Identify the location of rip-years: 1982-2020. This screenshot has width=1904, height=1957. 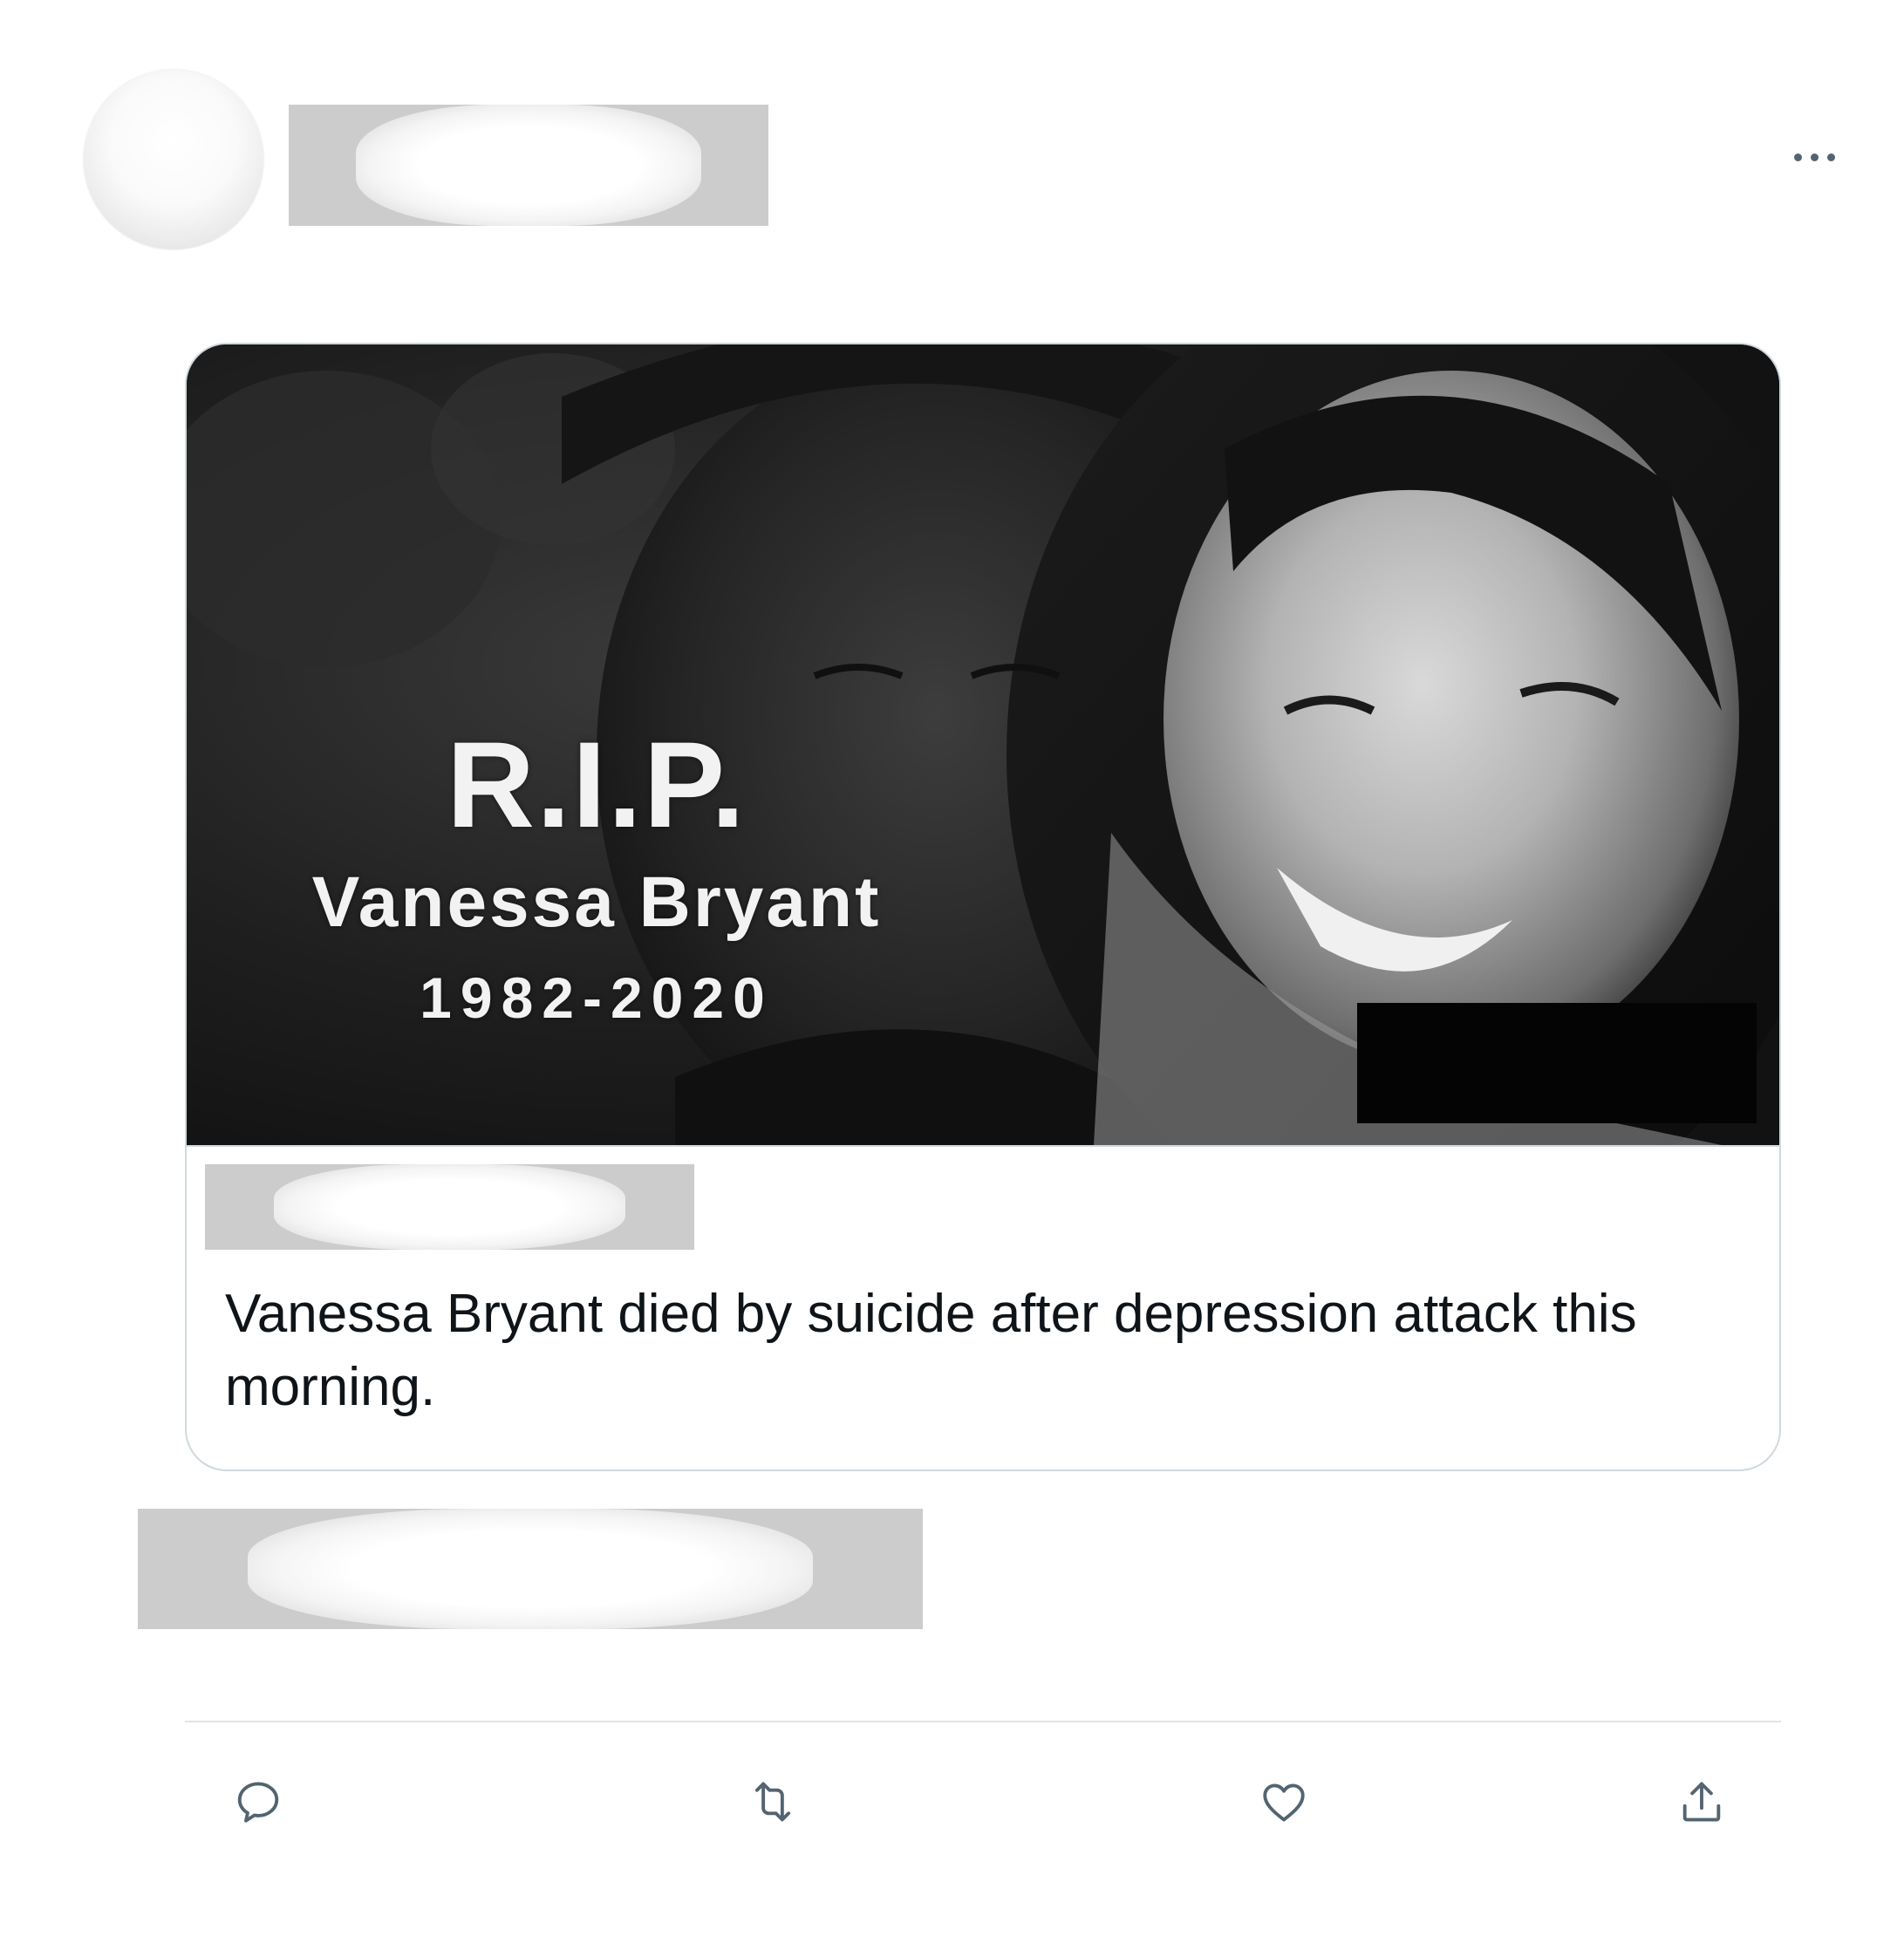
(597, 997).